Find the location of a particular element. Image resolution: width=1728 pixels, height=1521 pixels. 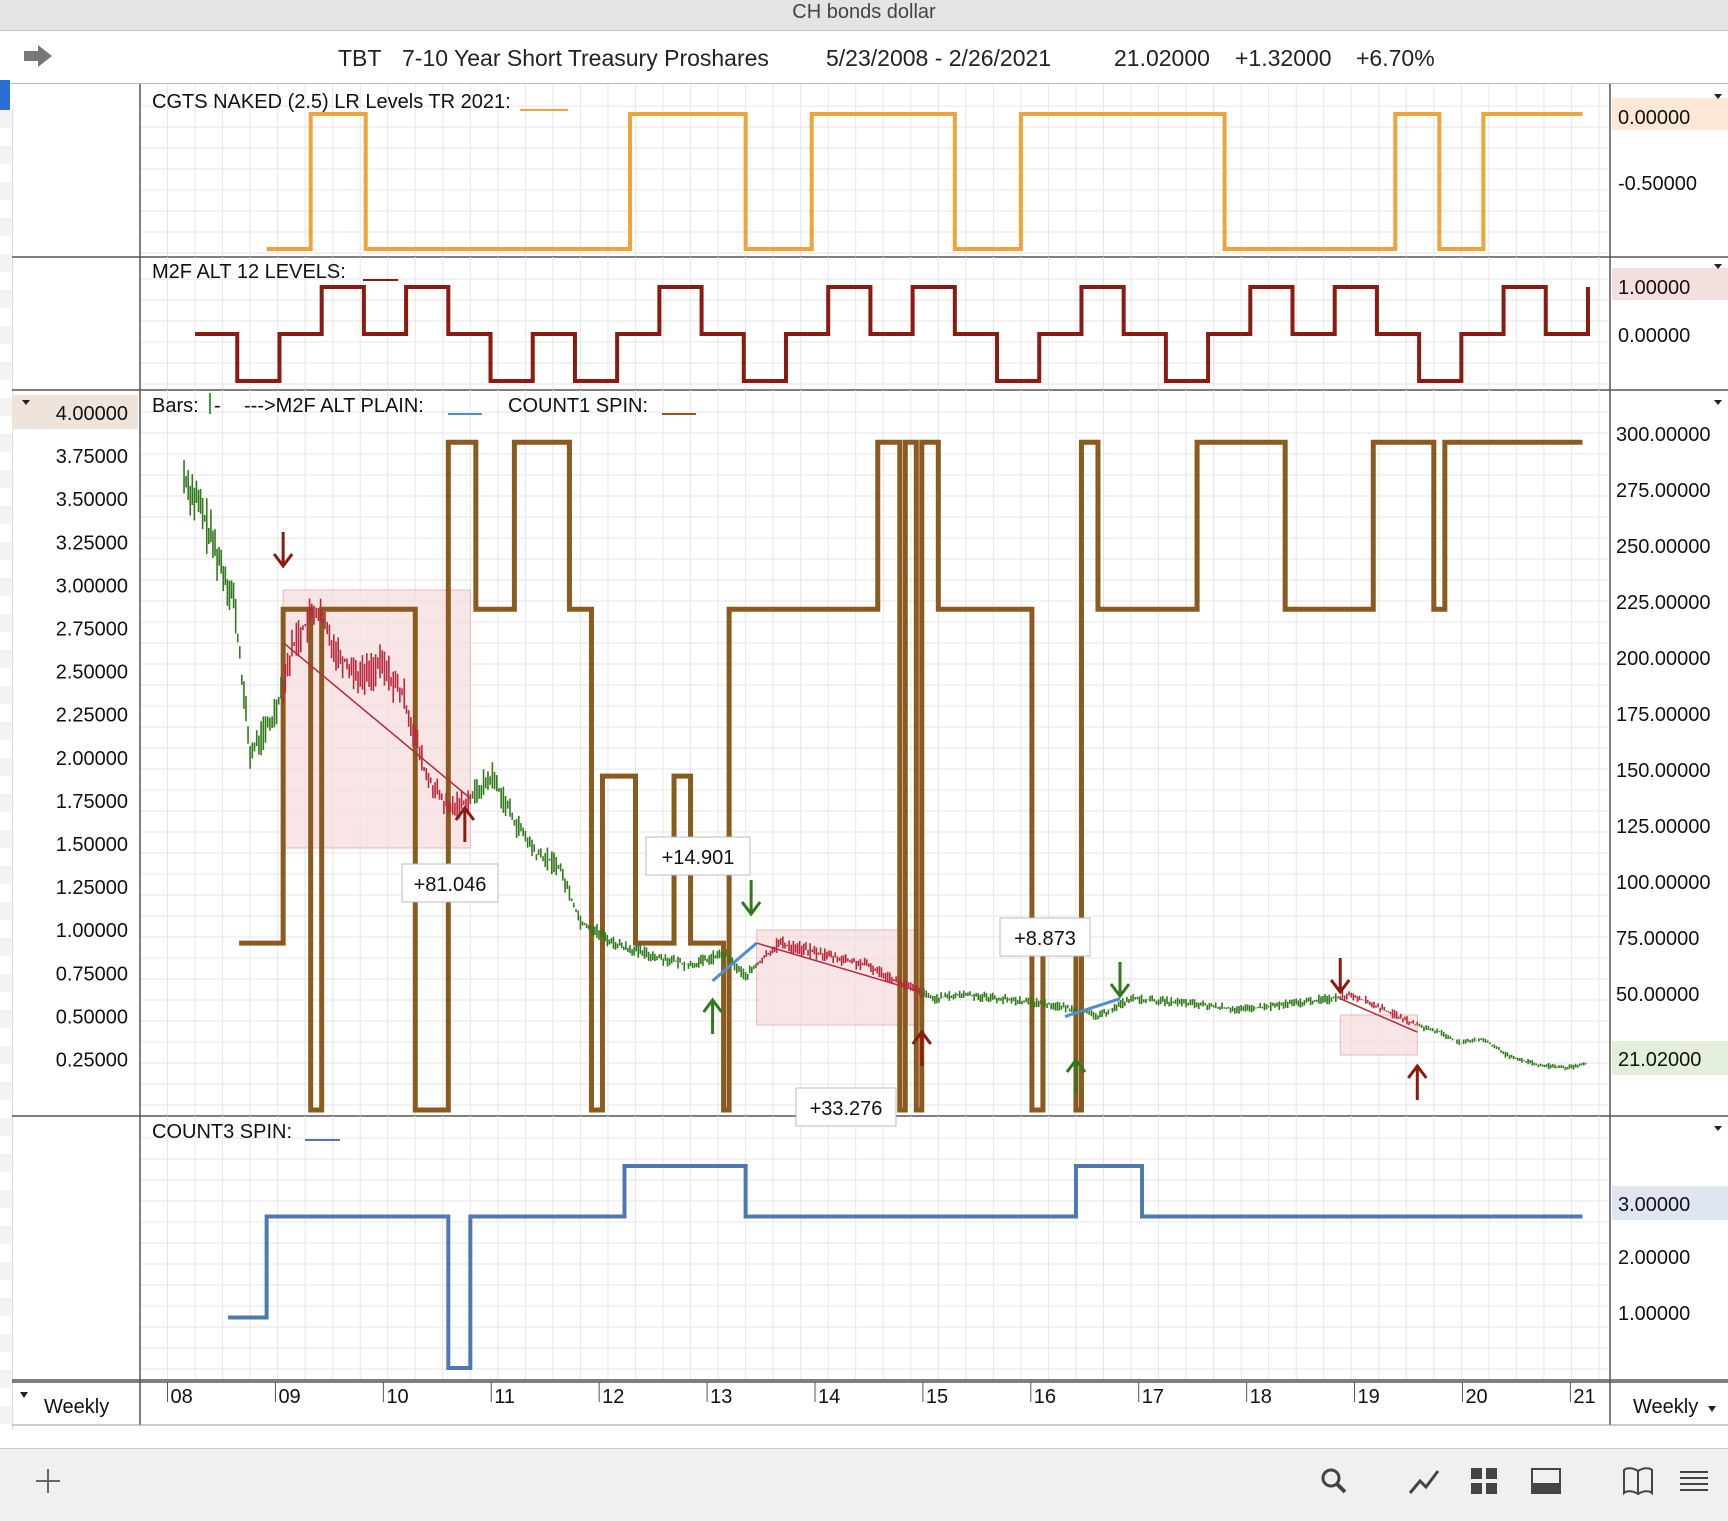

count3-spin-line is located at coordinates (905, 1267).